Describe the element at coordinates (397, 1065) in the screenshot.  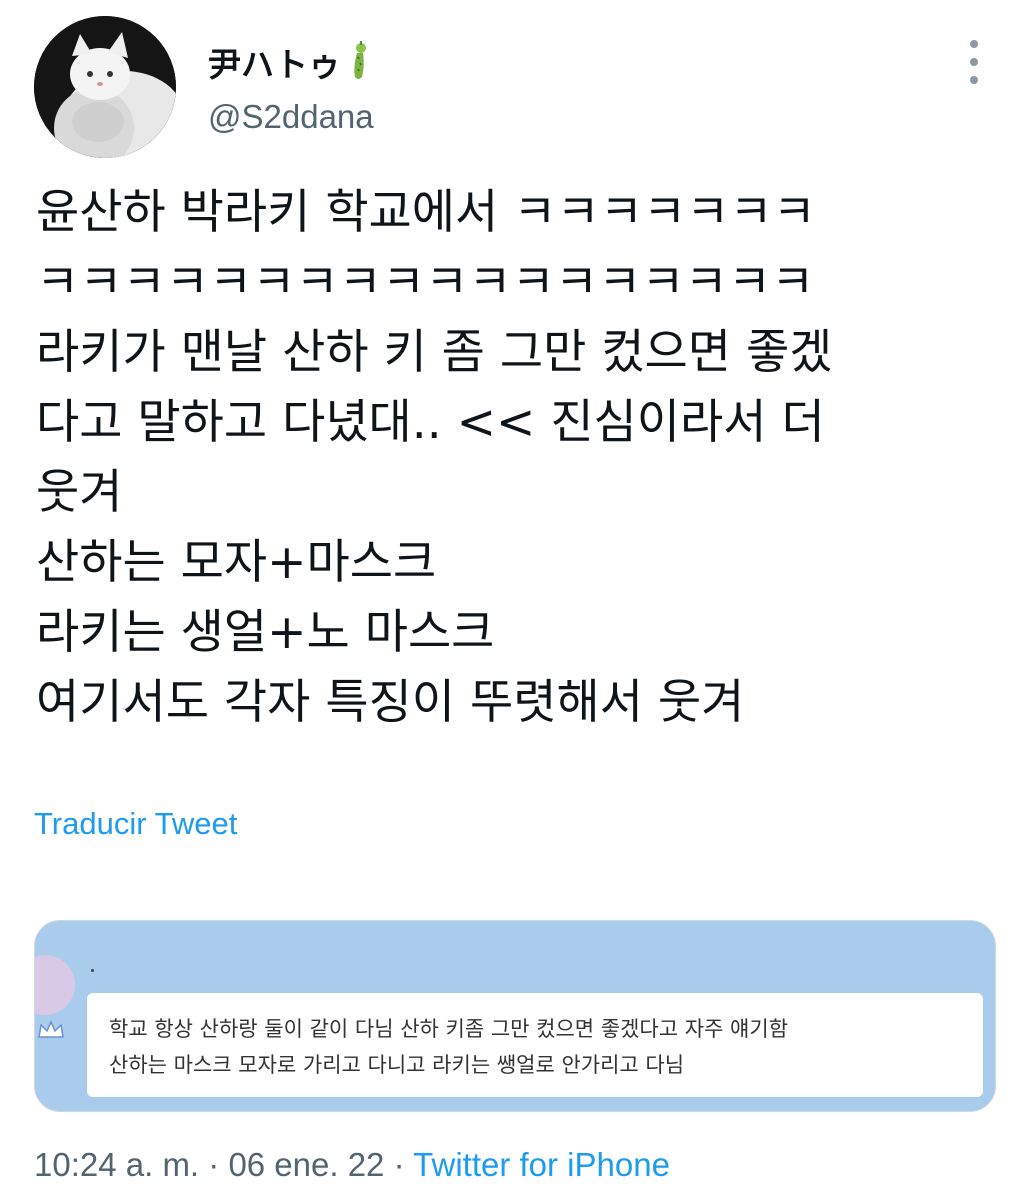
I see `bubble-line: 산하는 마스크 모자로 가리고 다니고 라키는 쌩얼로 안가리고 다님` at that location.